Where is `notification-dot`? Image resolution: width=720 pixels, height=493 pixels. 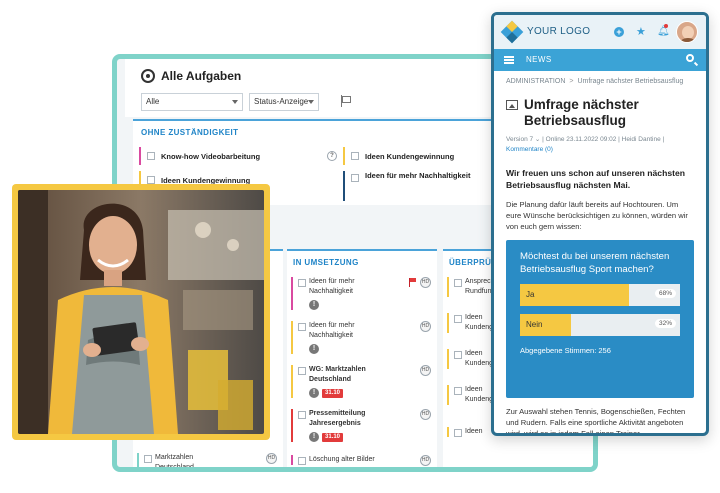 notification-dot is located at coordinates (666, 26).